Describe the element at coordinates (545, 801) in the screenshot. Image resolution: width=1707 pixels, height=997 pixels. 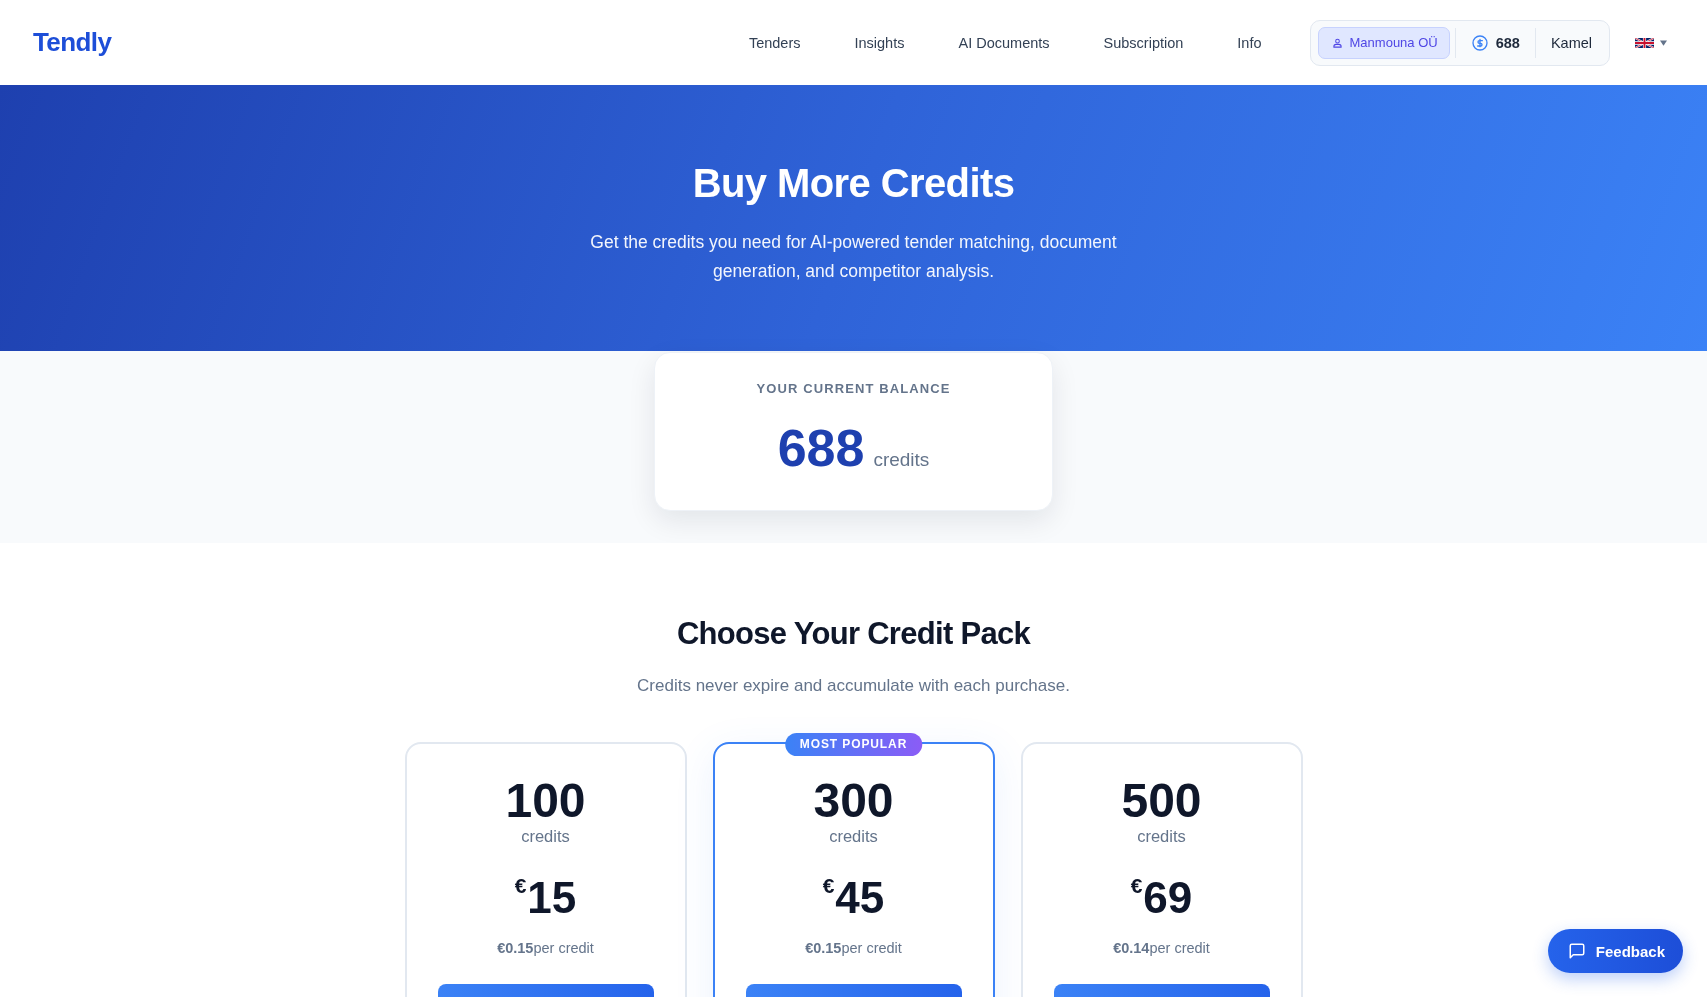
I see `pack-credit-amount: 100` at that location.